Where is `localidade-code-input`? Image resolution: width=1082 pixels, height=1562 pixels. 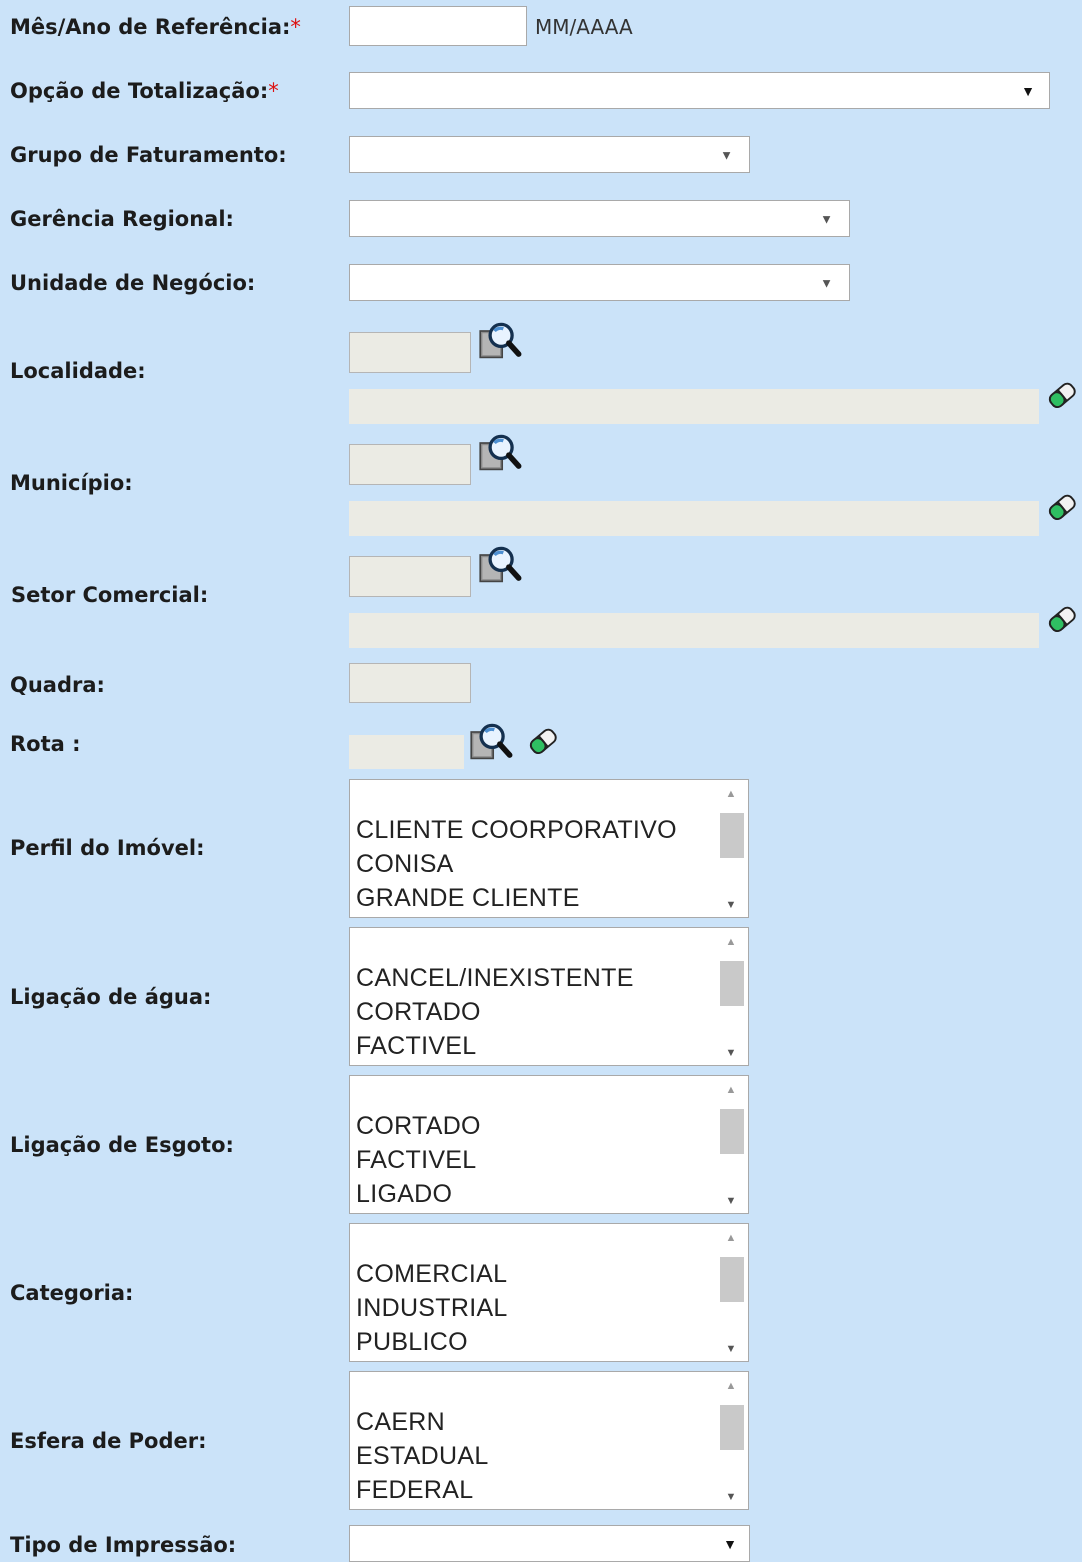
localidade-code-input is located at coordinates (410, 352).